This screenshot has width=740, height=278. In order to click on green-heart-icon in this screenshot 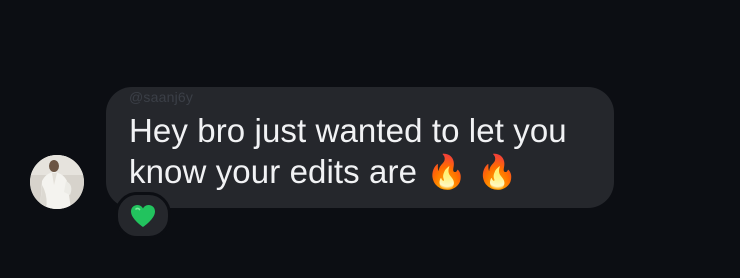, I will do `click(143, 215)`.